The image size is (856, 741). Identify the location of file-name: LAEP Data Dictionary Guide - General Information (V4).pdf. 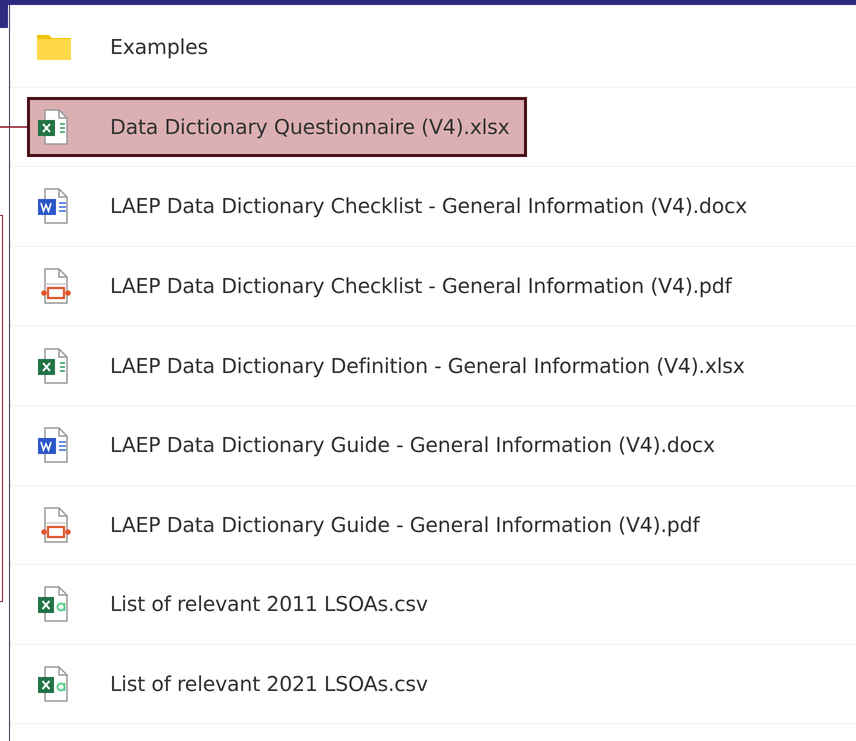
(405, 524).